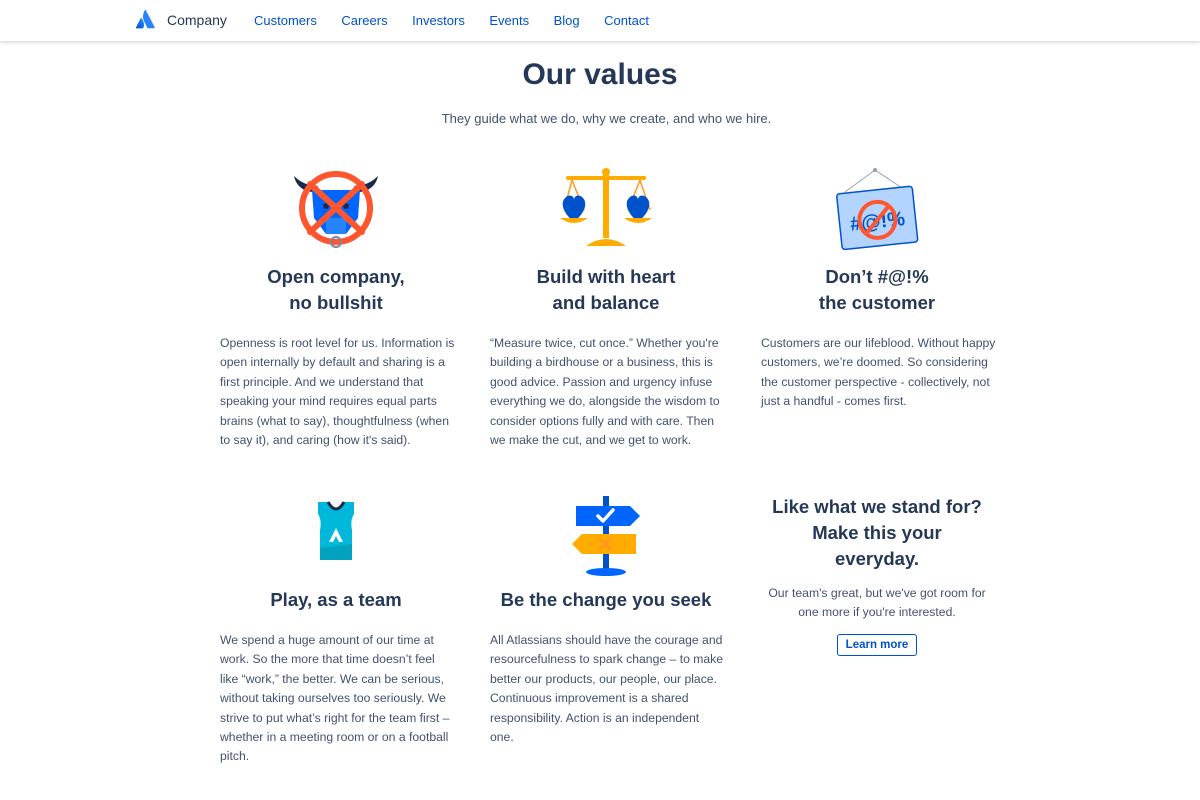 The height and width of the screenshot is (800, 1200). What do you see at coordinates (877, 290) in the screenshot?
I see `value-title: Don’t #@!% the customer` at bounding box center [877, 290].